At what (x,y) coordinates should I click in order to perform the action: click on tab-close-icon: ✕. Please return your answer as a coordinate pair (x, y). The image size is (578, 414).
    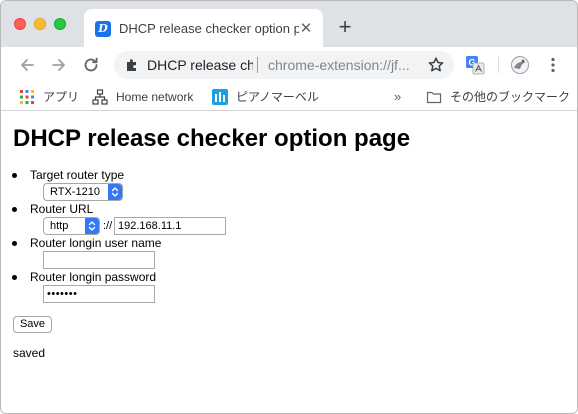
    Looking at the image, I should click on (306, 29).